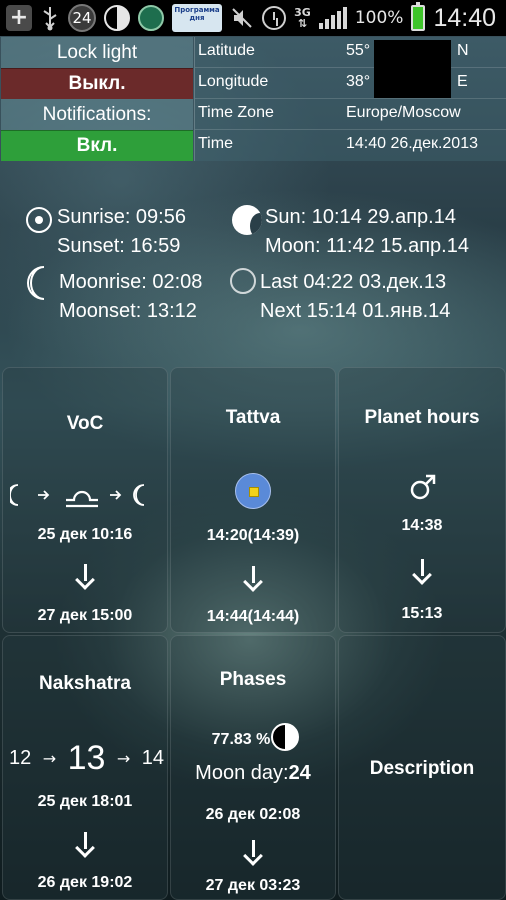 The width and height of the screenshot is (506, 900). Describe the element at coordinates (241, 739) in the screenshot. I see `phase-percent: 77.83 %` at that location.